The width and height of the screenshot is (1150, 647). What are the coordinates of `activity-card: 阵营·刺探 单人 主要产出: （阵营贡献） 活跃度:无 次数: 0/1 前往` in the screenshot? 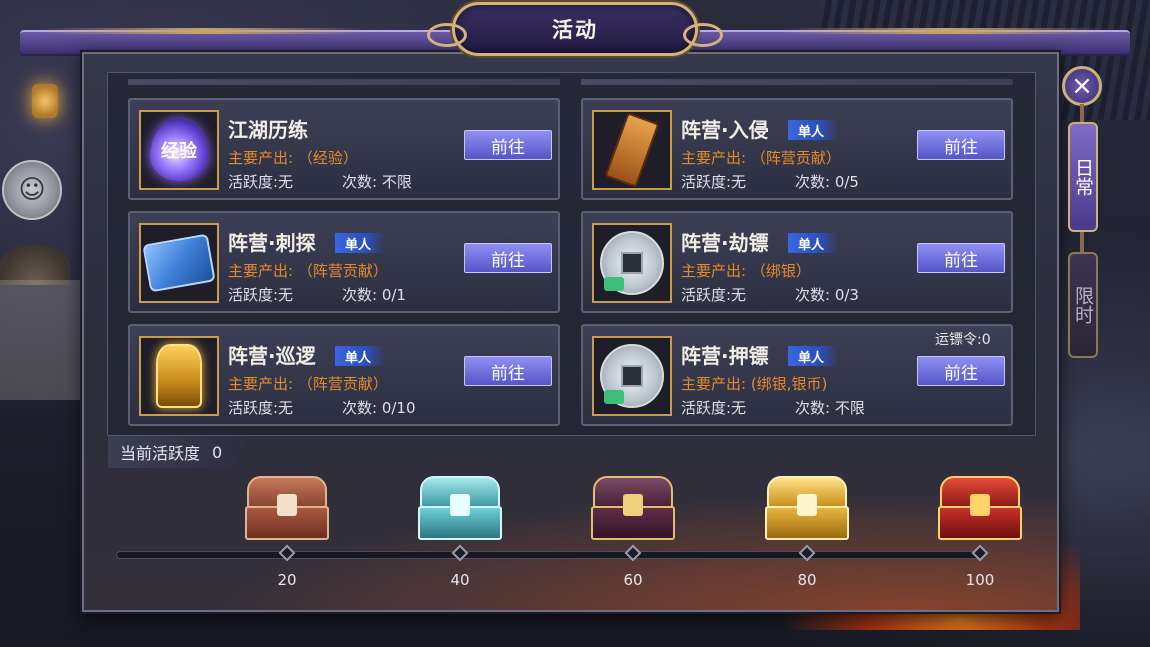 It's located at (344, 262).